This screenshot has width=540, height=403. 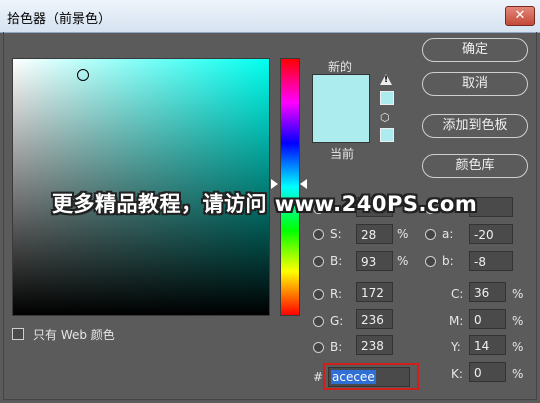 I want to click on g-label: G:, so click(x=337, y=321).